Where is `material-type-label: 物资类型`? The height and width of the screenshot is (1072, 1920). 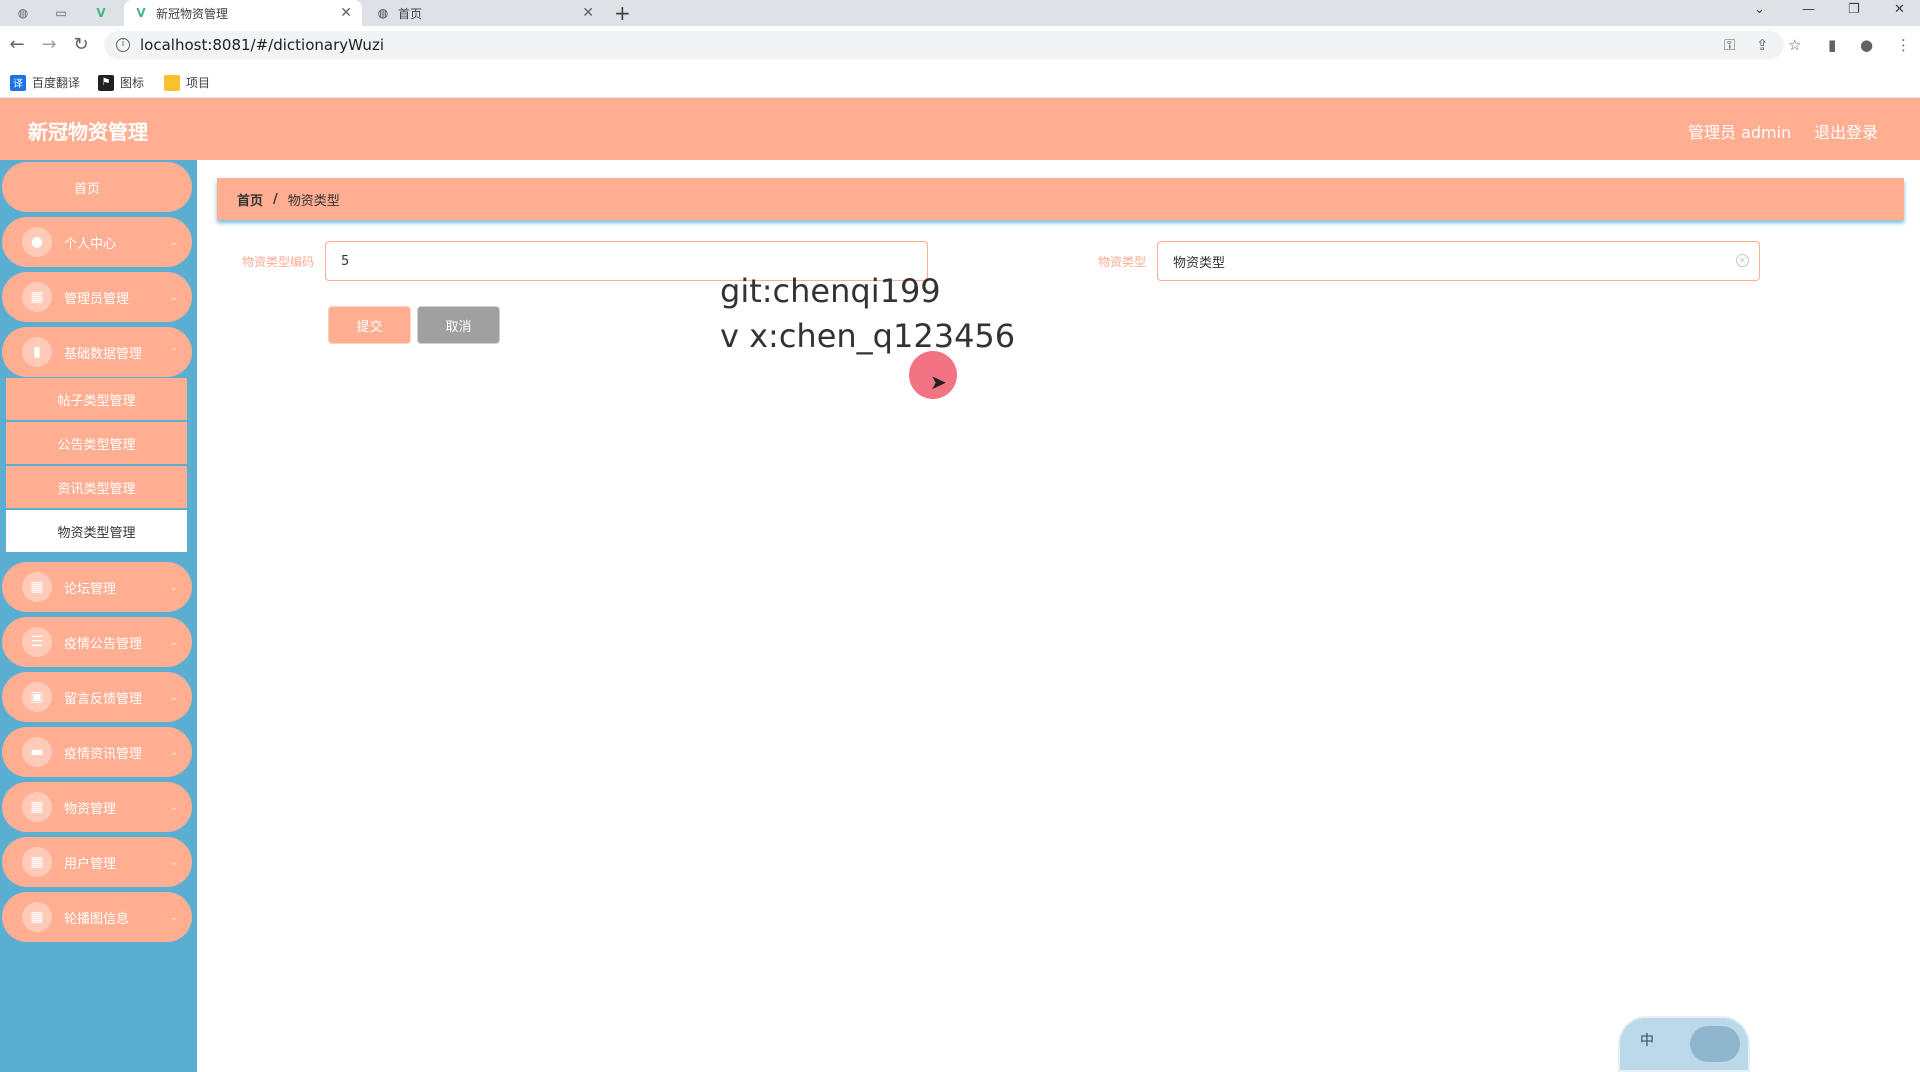
material-type-label: 物资类型 is located at coordinates (1121, 262).